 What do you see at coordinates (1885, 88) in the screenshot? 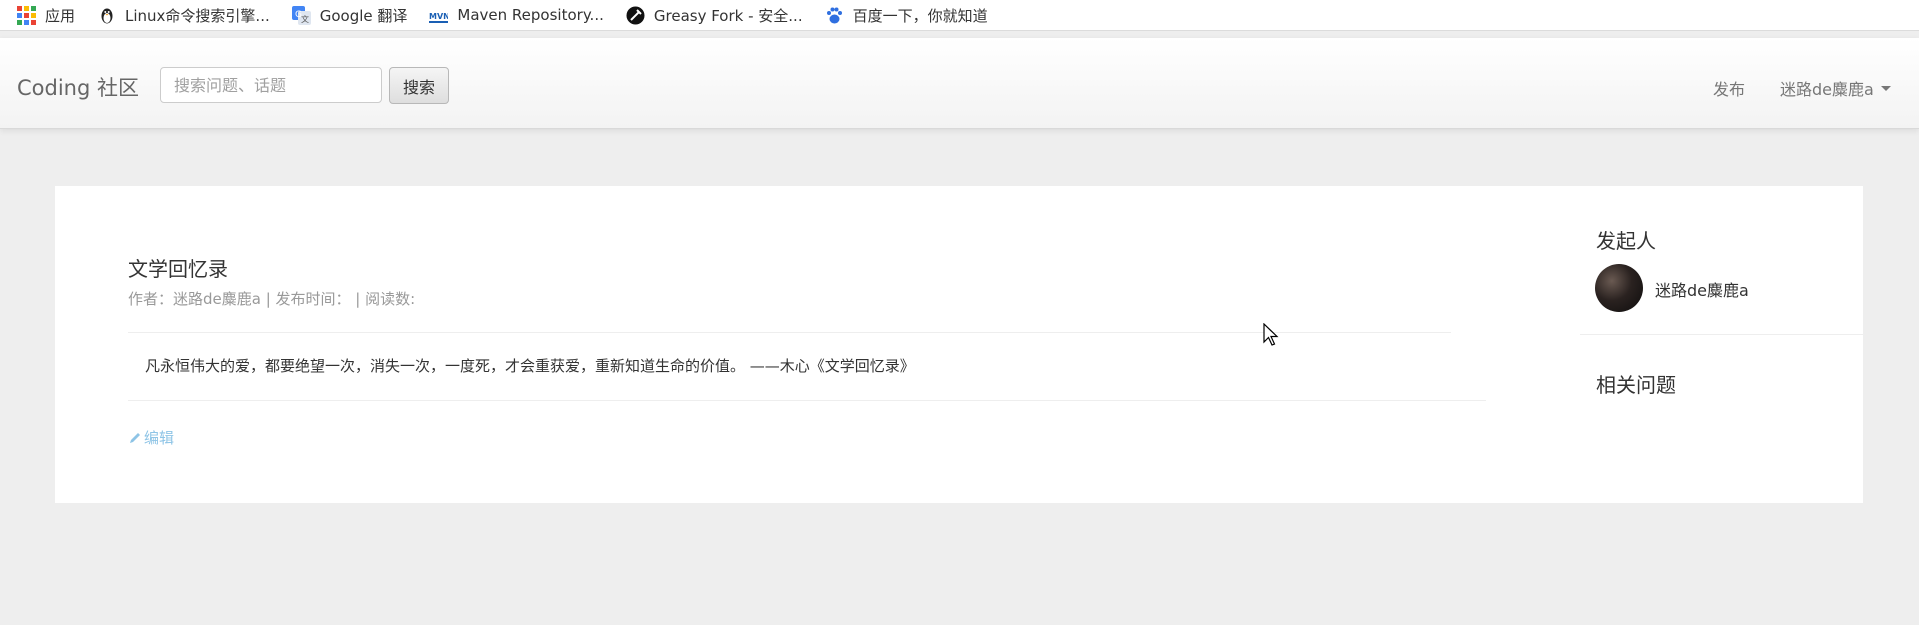
I see `chevron-down-icon` at bounding box center [1885, 88].